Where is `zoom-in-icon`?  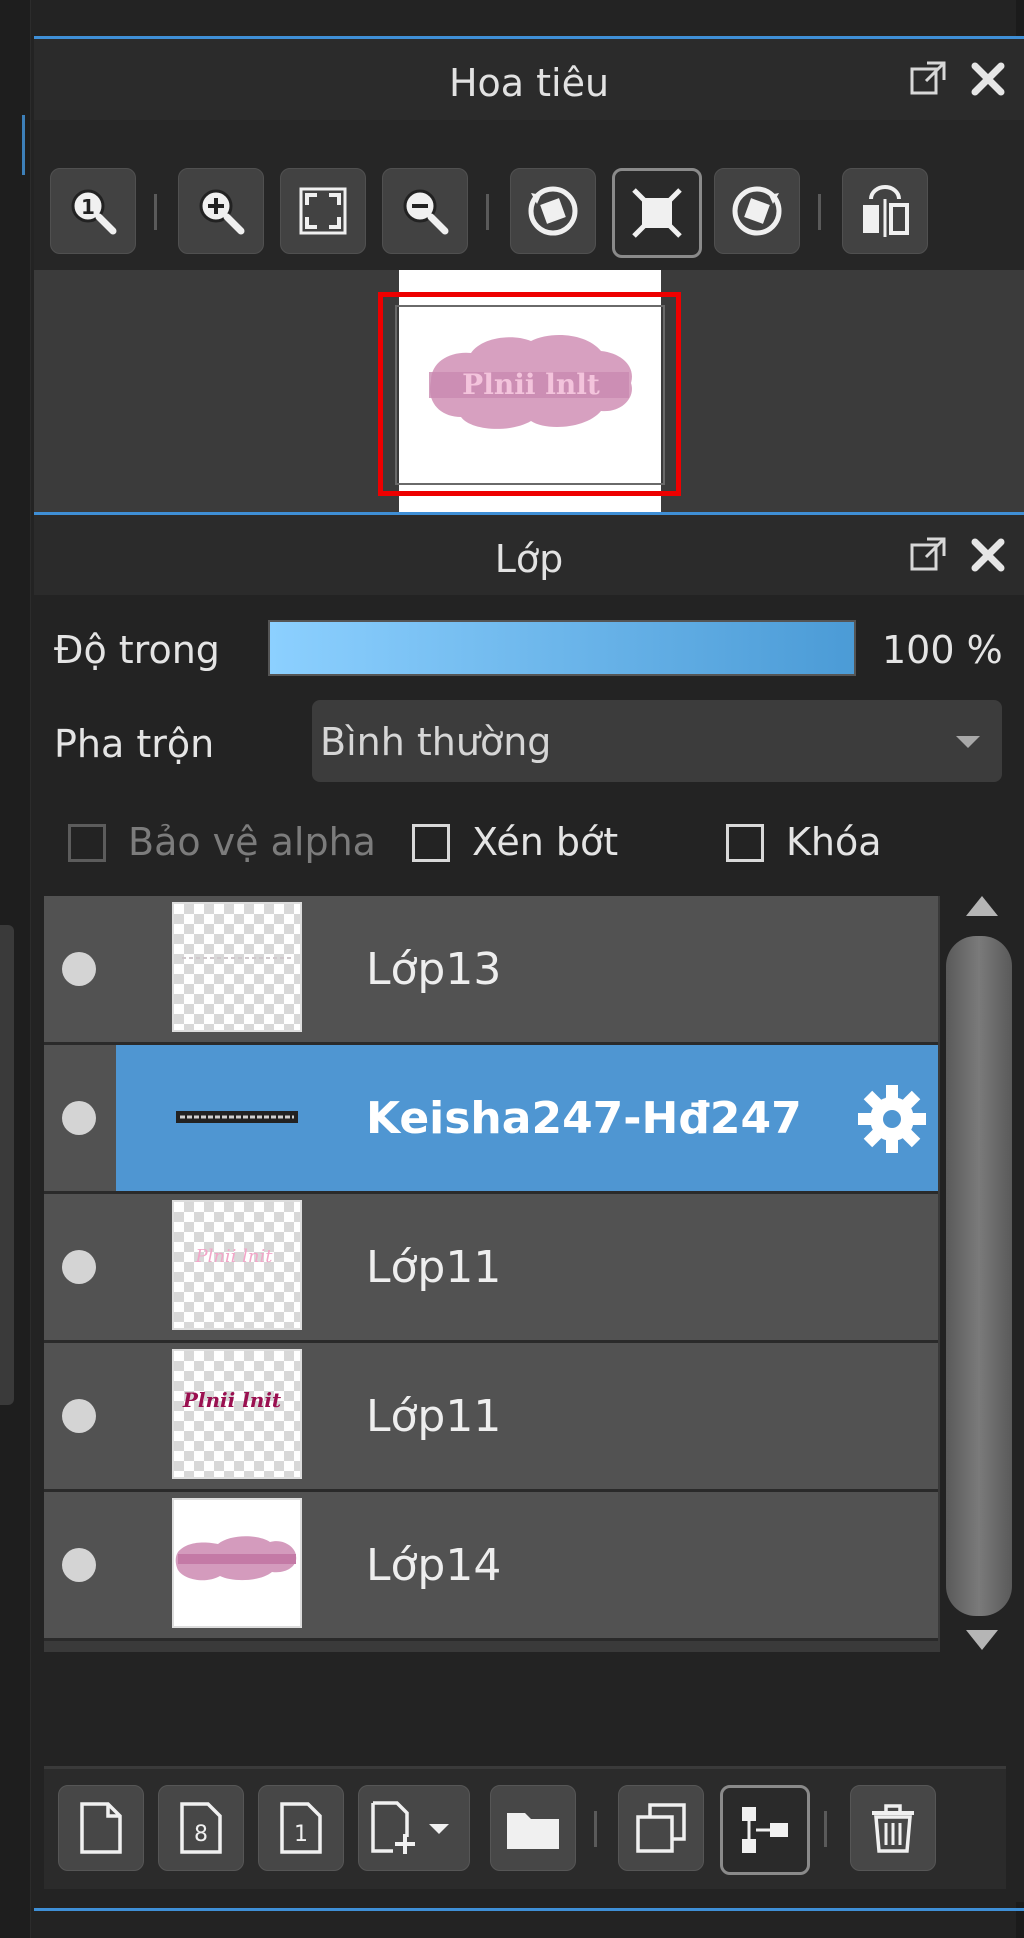 zoom-in-icon is located at coordinates (222, 212).